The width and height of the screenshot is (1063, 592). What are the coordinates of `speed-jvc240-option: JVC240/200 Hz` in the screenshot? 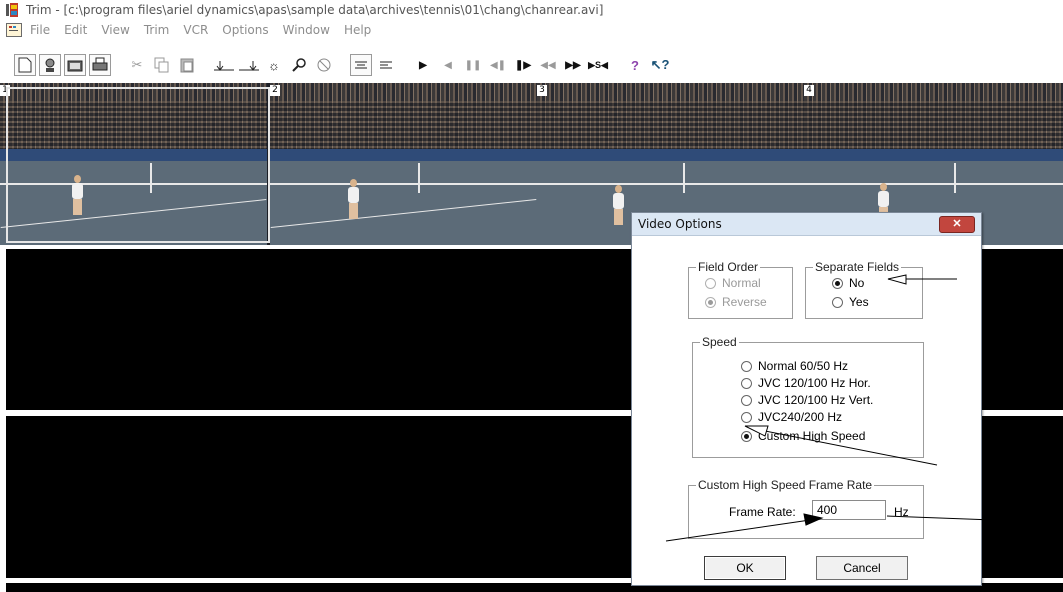 It's located at (791, 417).